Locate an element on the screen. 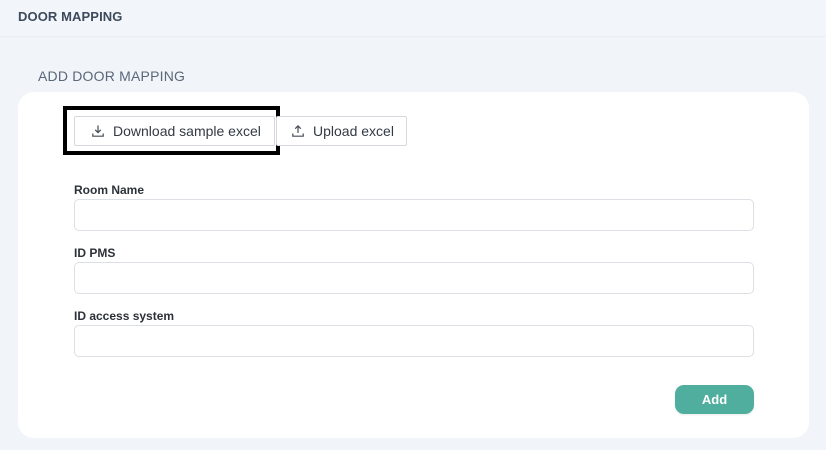 This screenshot has width=826, height=450. page-title: DOOR MAPPING is located at coordinates (70, 16).